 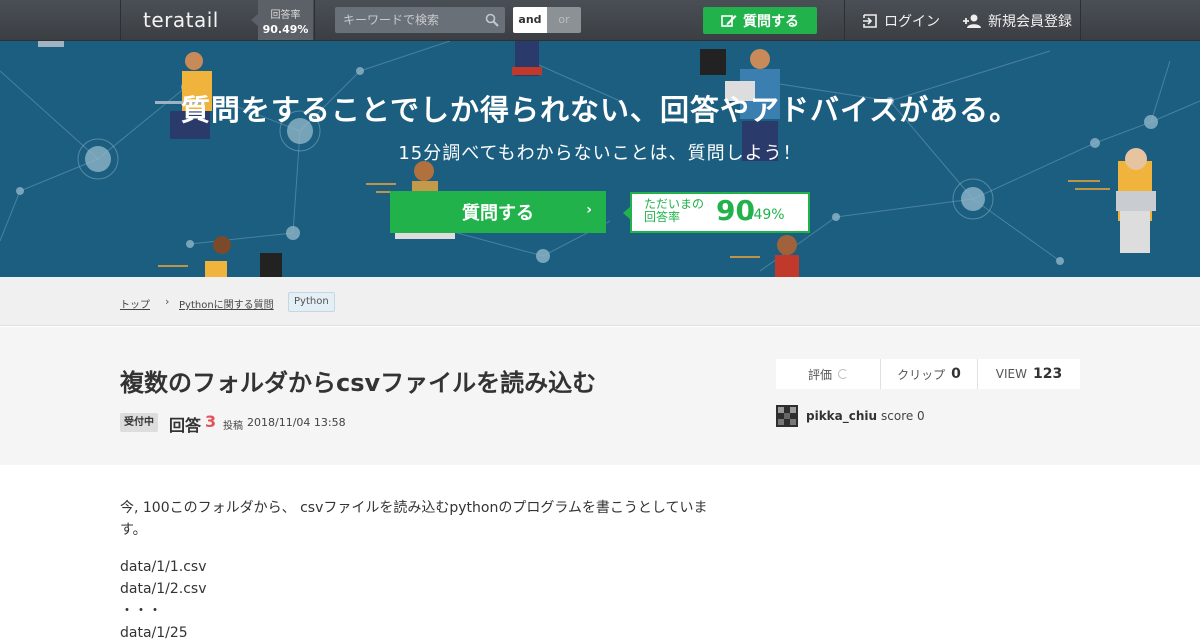 I want to click on author-name: pikka_chiu, so click(x=841, y=416).